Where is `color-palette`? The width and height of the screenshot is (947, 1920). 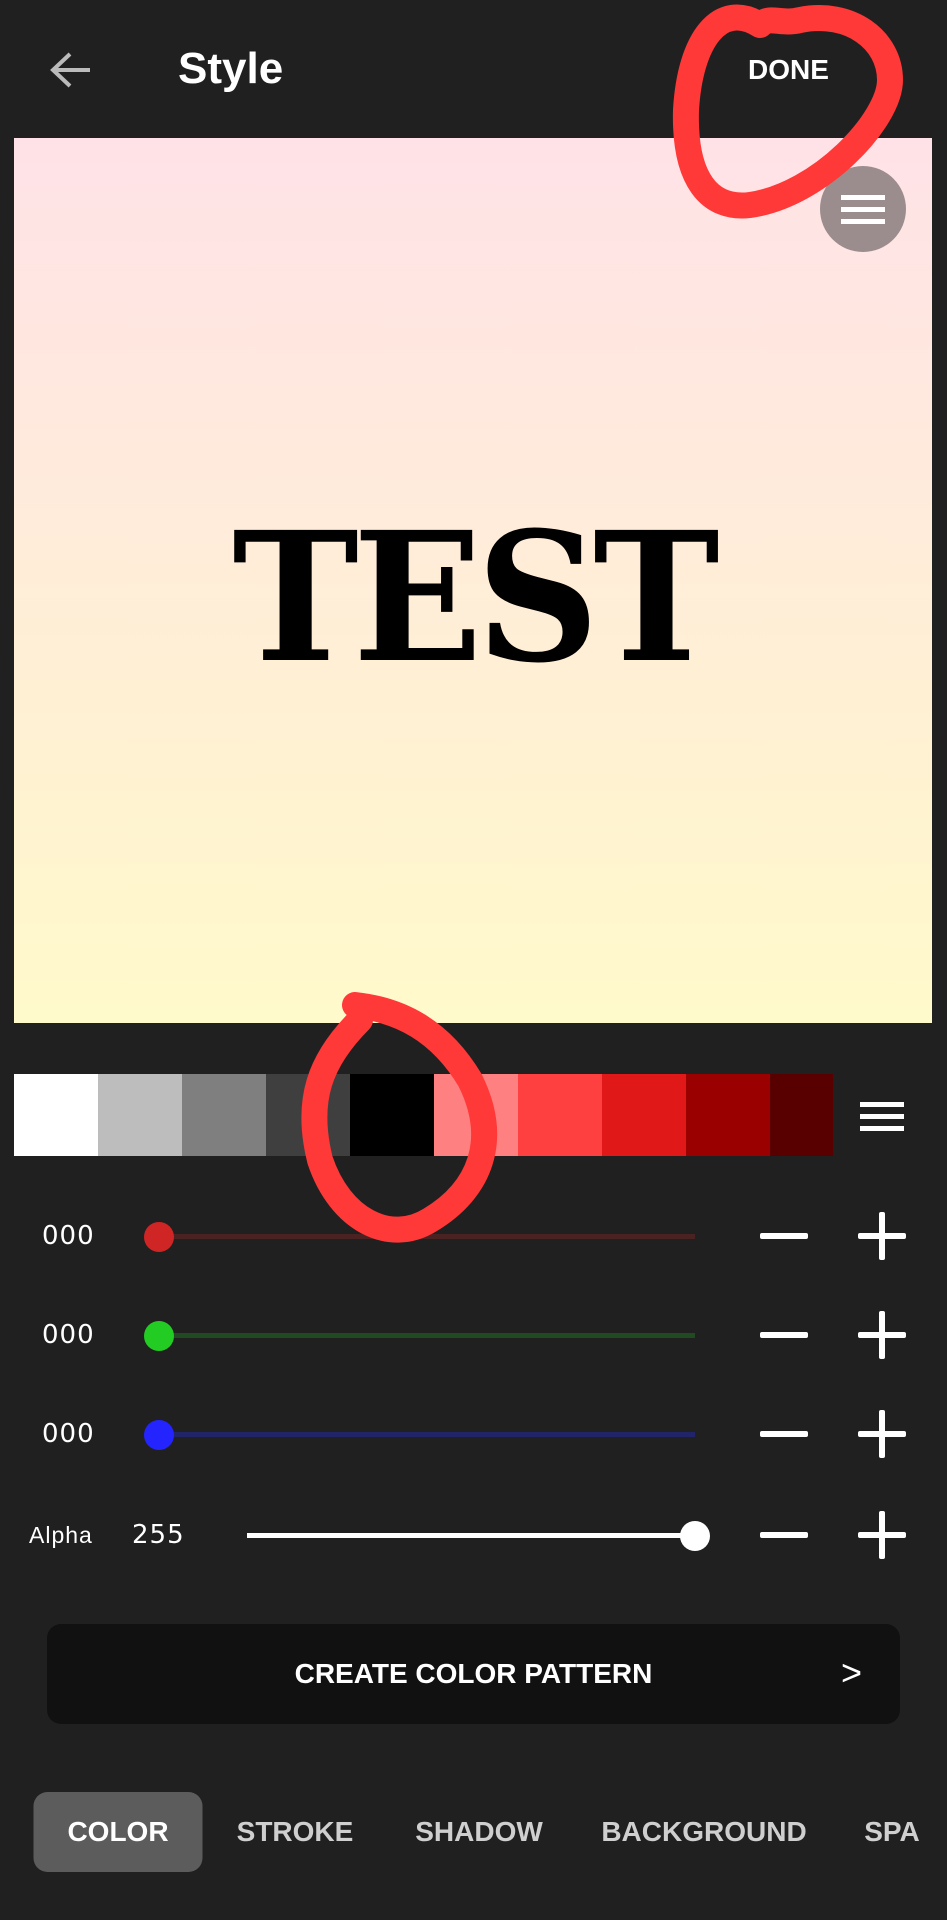
color-palette is located at coordinates (423, 1115).